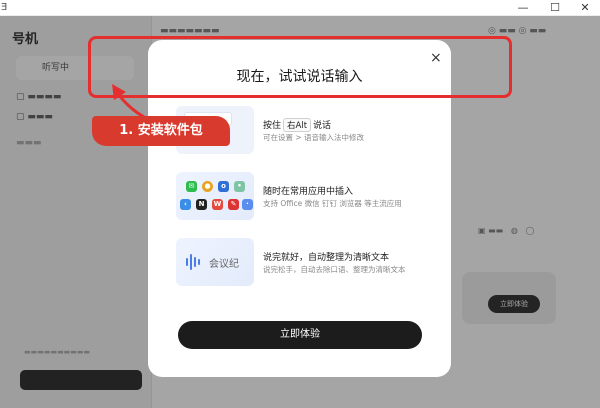 Image resolution: width=600 pixels, height=408 pixels. I want to click on window-titlebar: Ǝ — ☐ ✕, so click(300, 8).